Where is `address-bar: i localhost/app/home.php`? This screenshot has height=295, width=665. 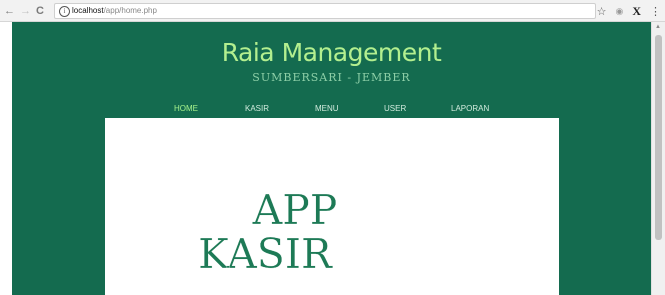
address-bar: i localhost/app/home.php is located at coordinates (325, 11).